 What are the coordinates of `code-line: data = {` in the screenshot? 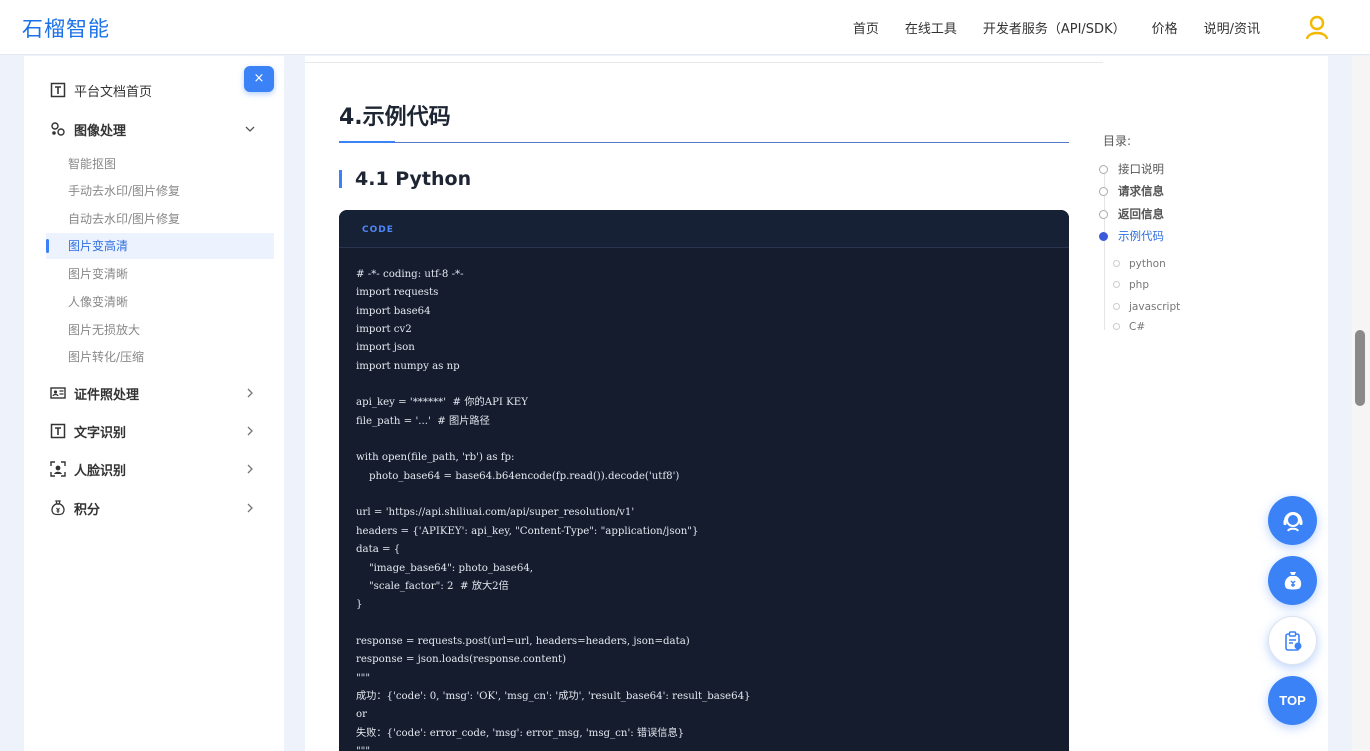 It's located at (378, 550).